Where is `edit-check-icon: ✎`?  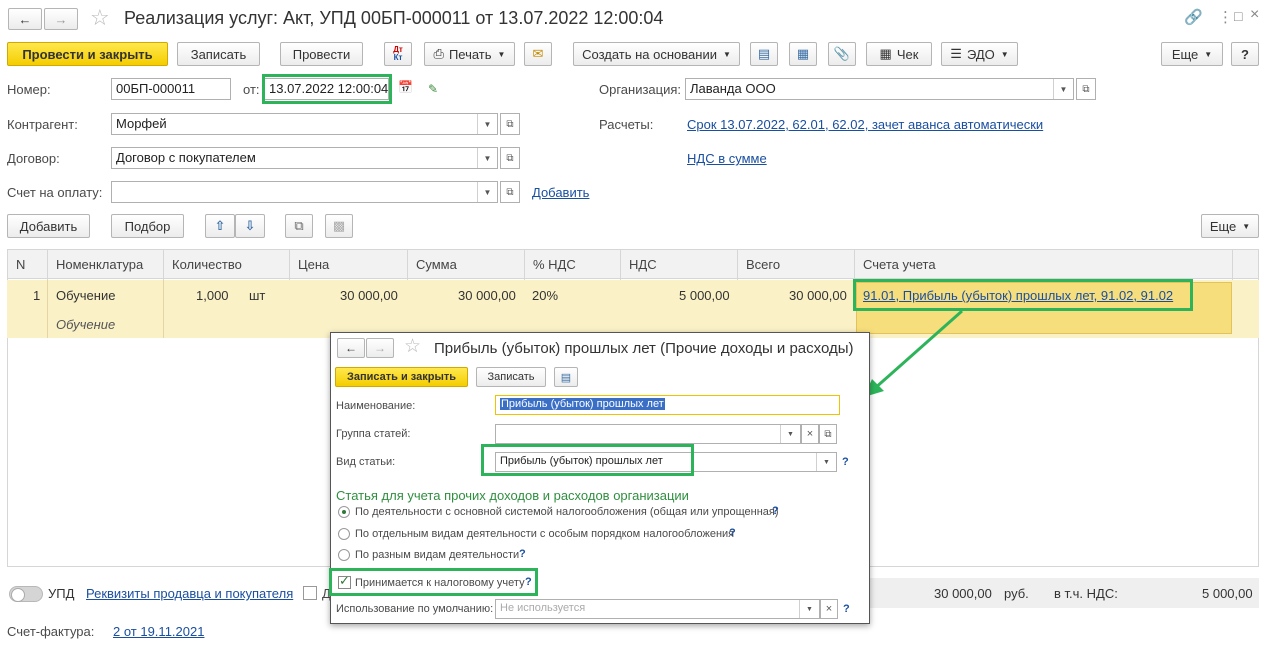
edit-check-icon: ✎ is located at coordinates (433, 89).